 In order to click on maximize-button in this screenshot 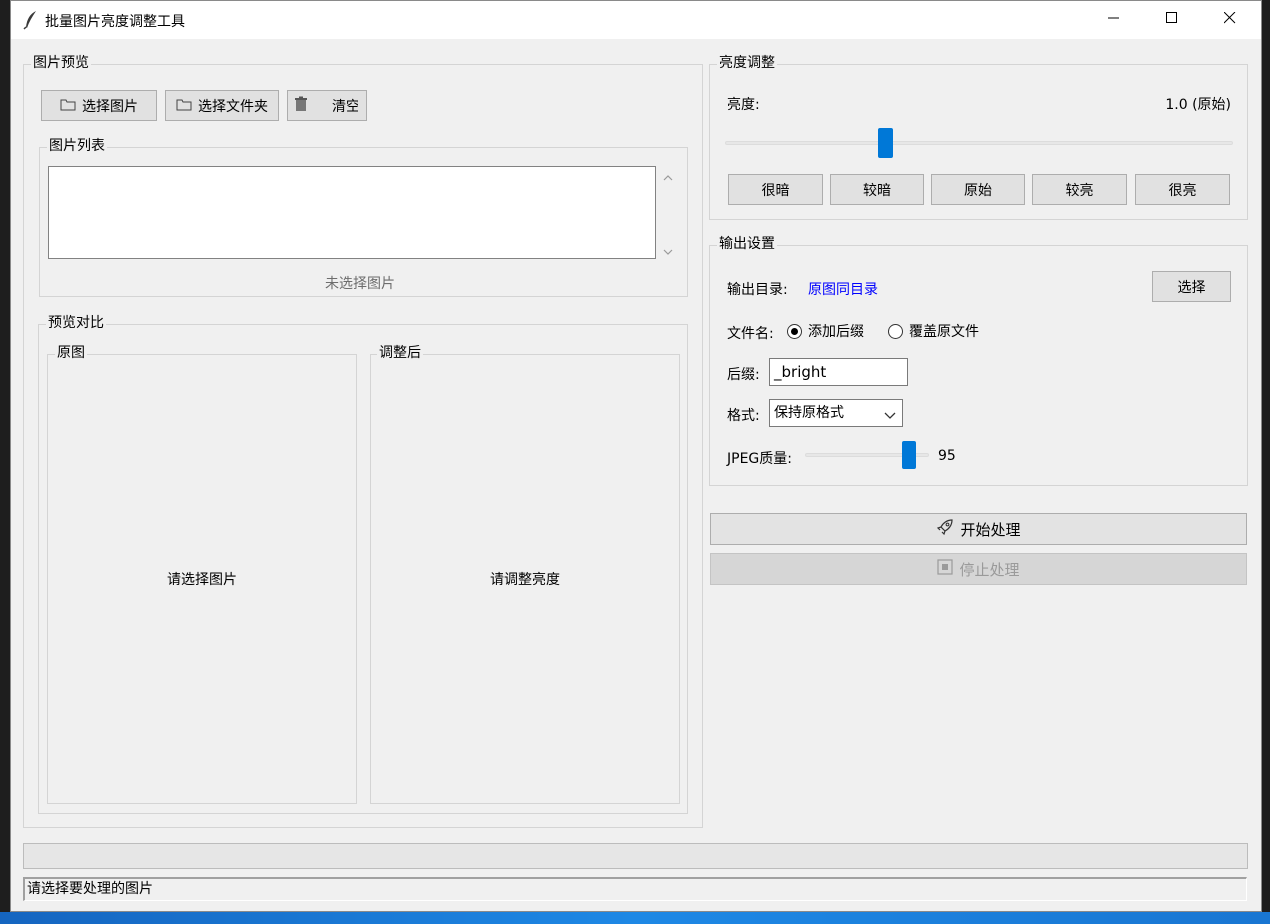, I will do `click(1172, 20)`.